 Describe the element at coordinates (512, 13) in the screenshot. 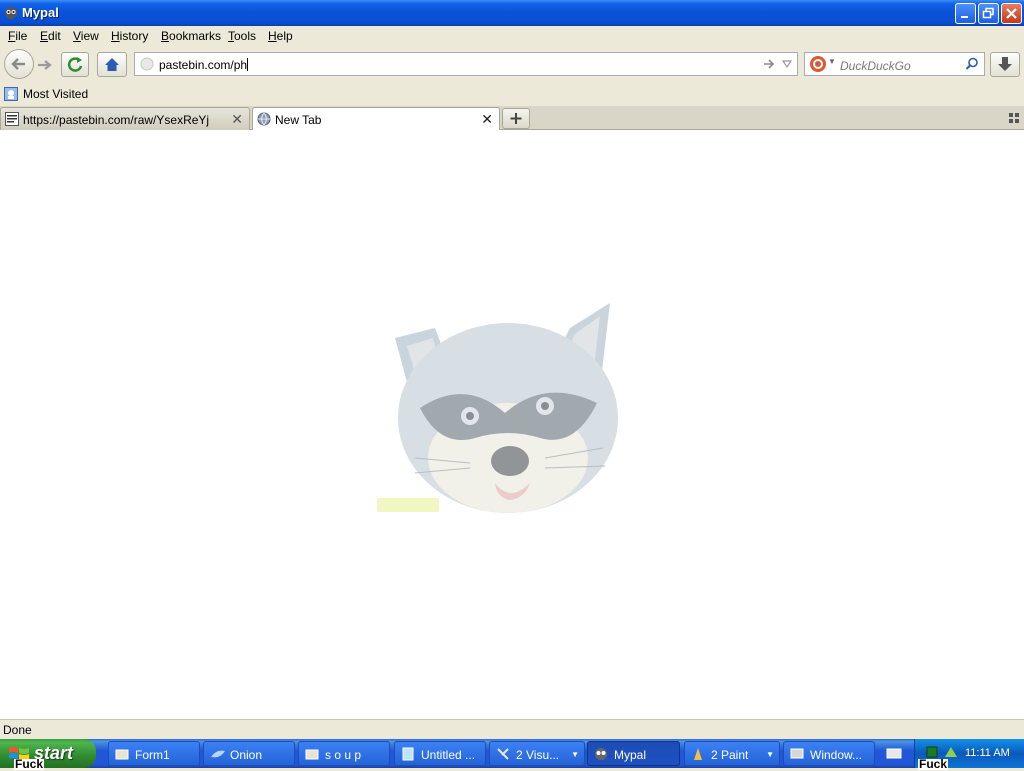

I see `title-bar: Mypal` at that location.